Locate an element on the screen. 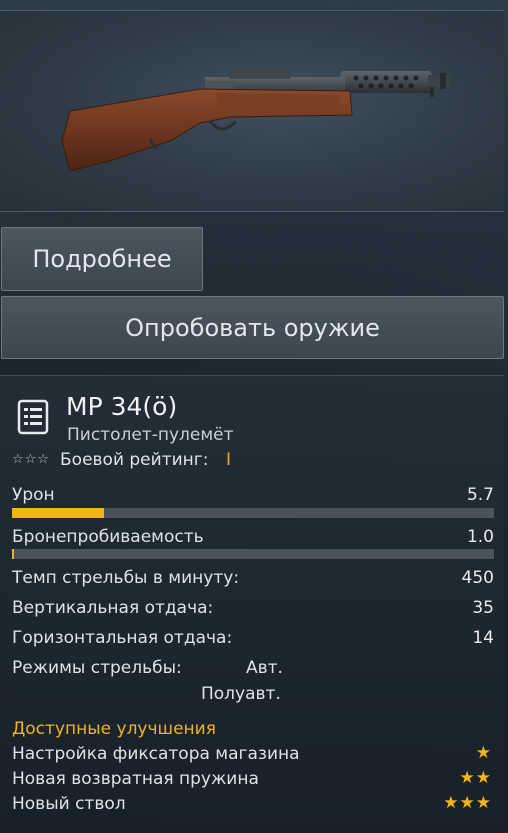  battle-rating-label: Боевой рейтинг: is located at coordinates (134, 460).